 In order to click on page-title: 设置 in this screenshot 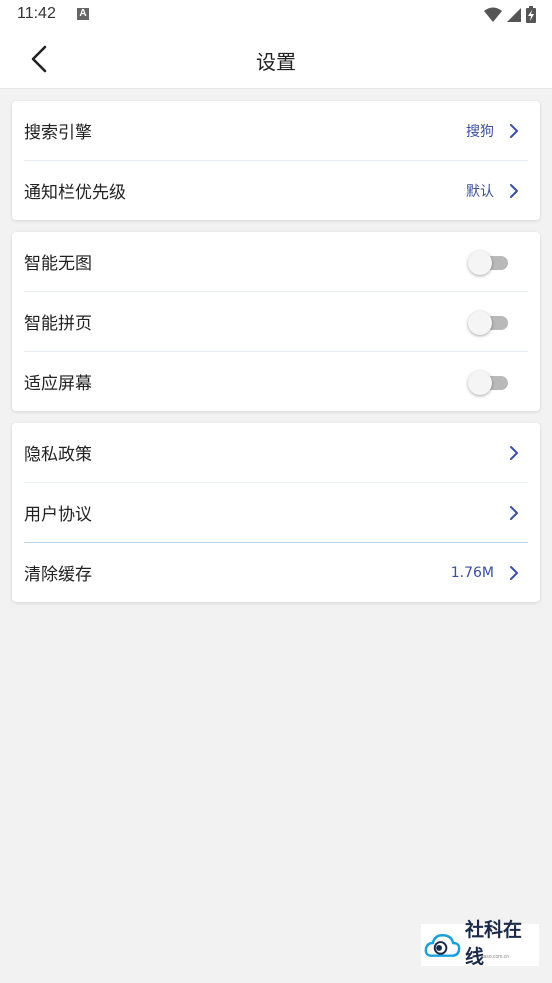, I will do `click(276, 62)`.